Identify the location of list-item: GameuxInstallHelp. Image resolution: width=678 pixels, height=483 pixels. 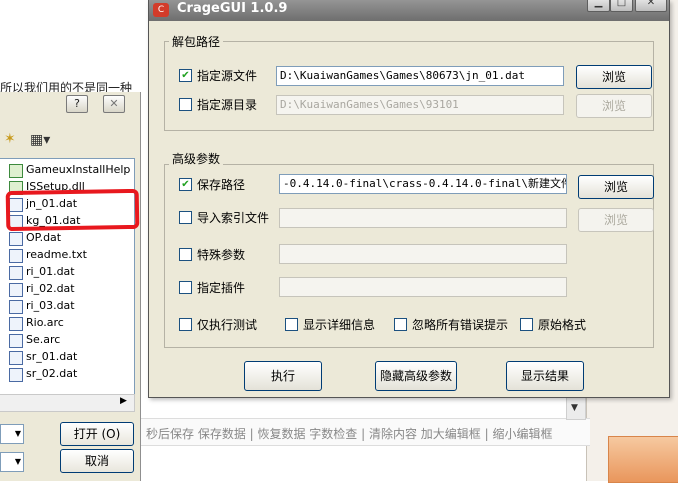
(70, 170).